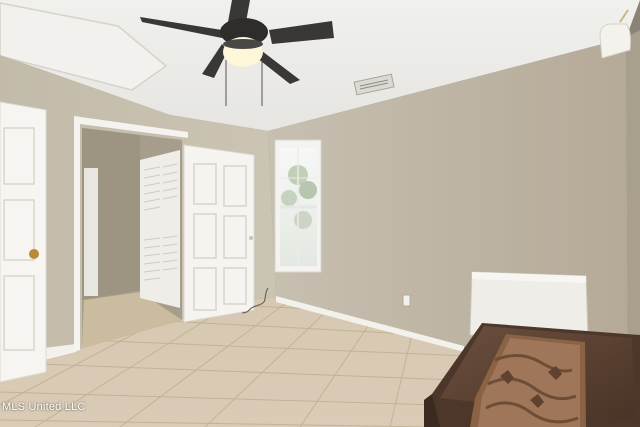 The height and width of the screenshot is (427, 640). Describe the element at coordinates (91, 232) in the screenshot. I see `hall-bedroom-door` at that location.